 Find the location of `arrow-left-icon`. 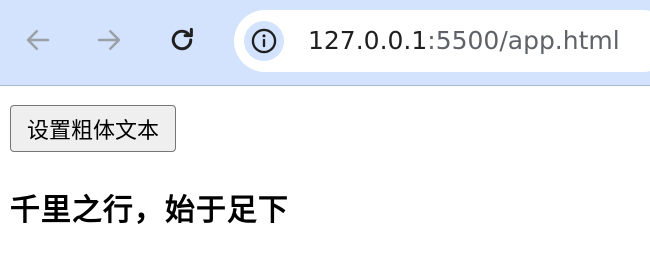

arrow-left-icon is located at coordinates (38, 40).